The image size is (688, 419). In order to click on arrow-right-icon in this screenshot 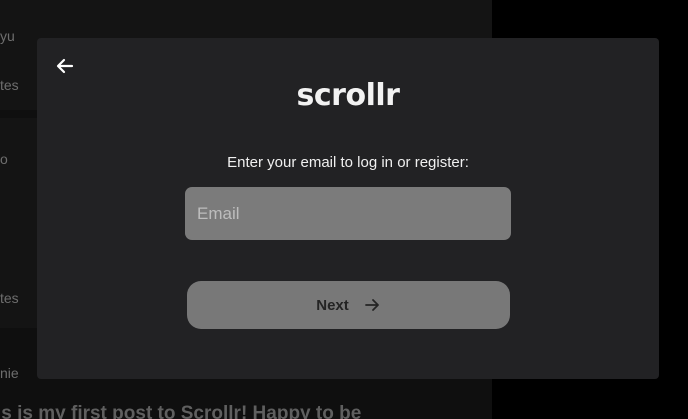, I will do `click(371, 305)`.